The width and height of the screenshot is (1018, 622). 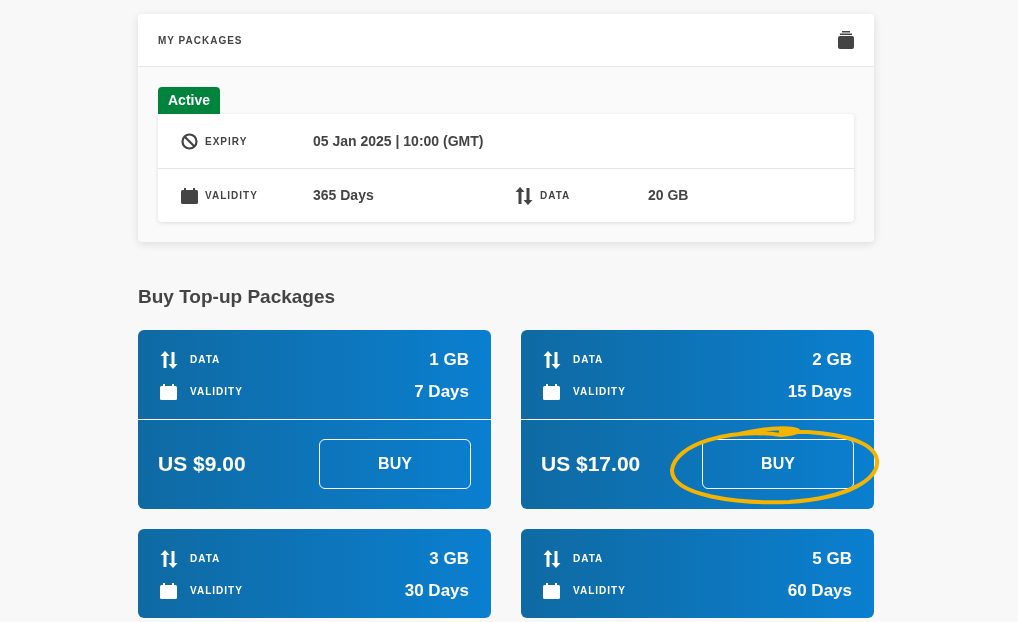 What do you see at coordinates (202, 464) in the screenshot?
I see `price: US $9.00` at bounding box center [202, 464].